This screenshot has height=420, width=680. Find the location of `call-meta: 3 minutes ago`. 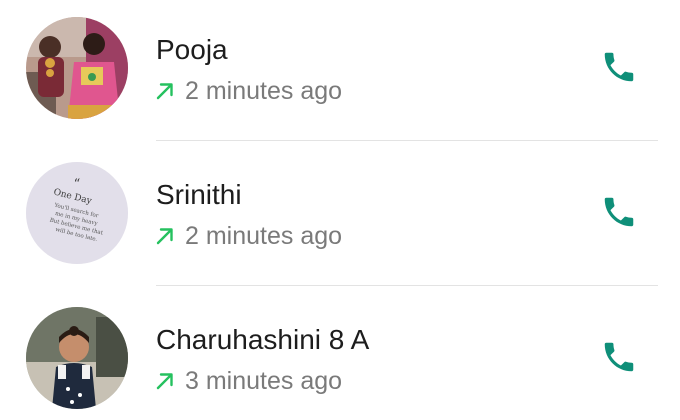

call-meta: 3 minutes ago is located at coordinates (248, 381).